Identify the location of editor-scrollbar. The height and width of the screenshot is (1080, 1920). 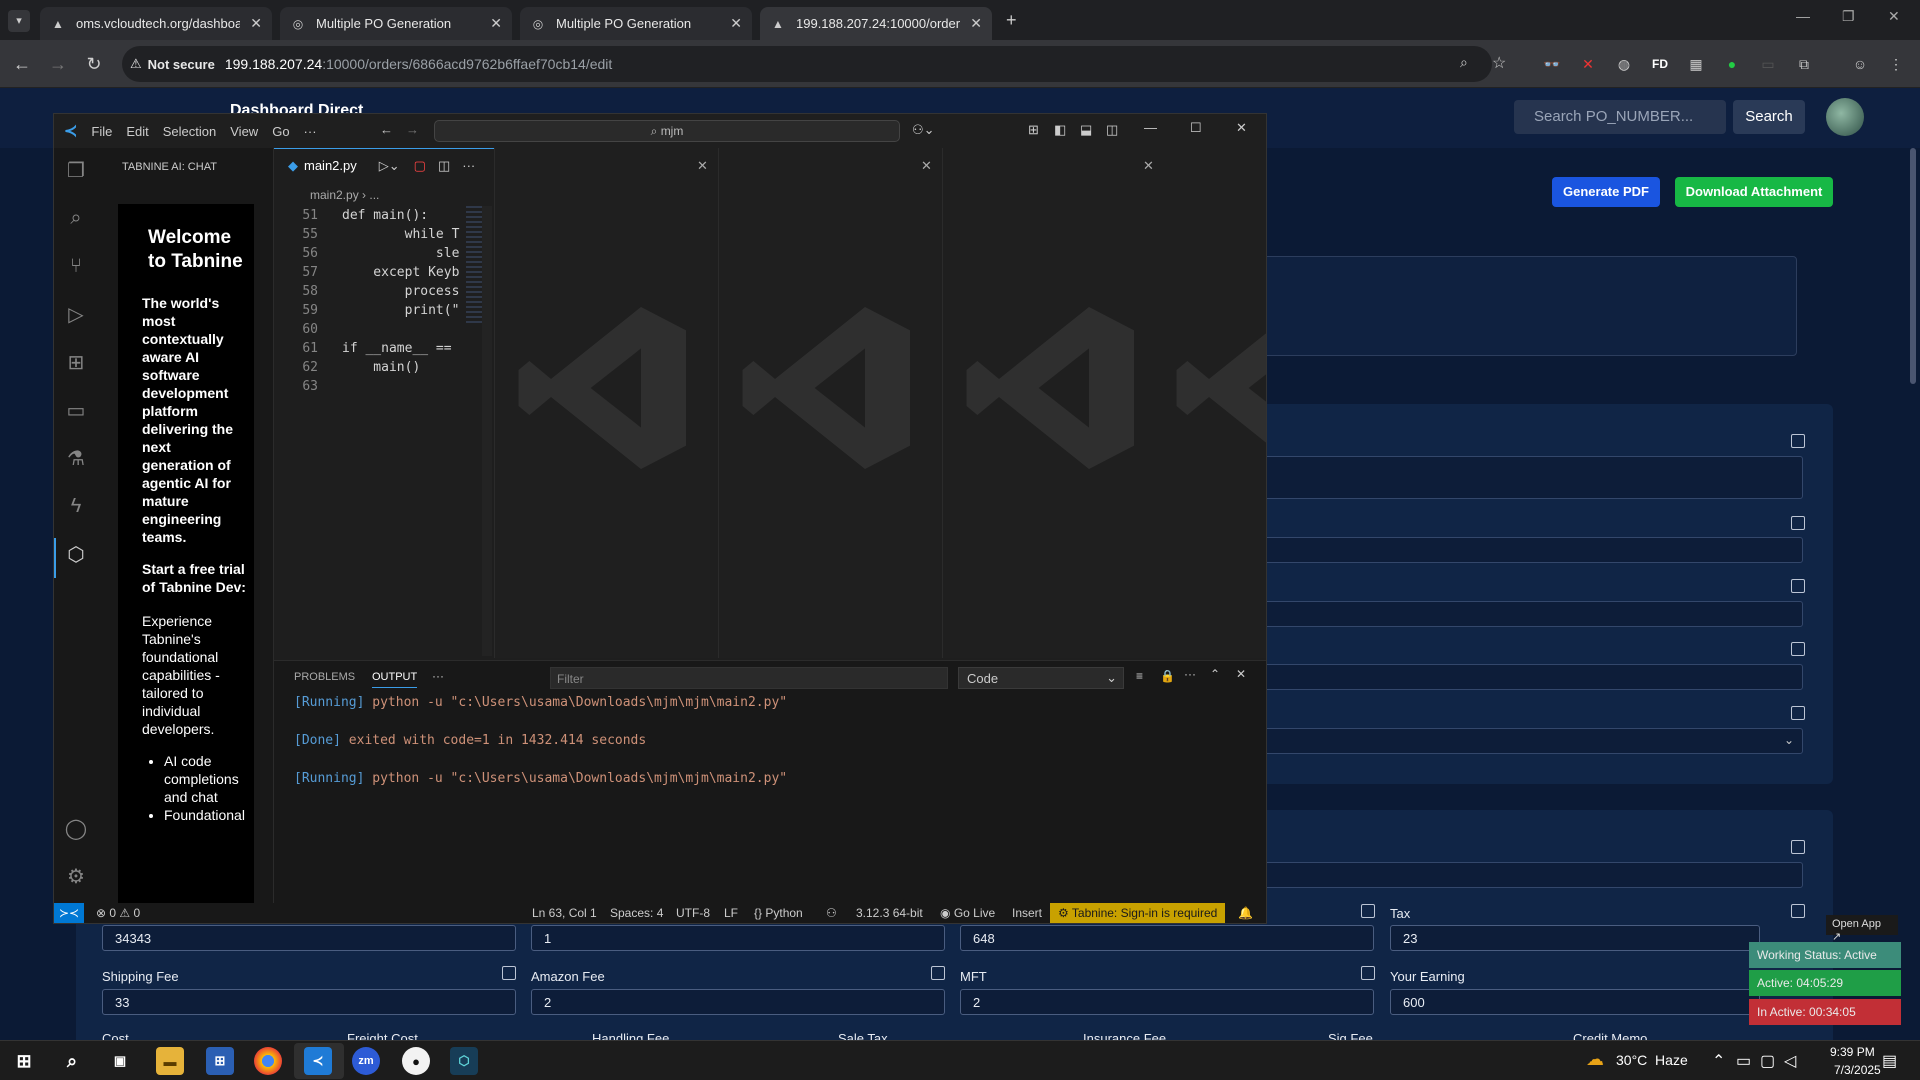
(487, 431).